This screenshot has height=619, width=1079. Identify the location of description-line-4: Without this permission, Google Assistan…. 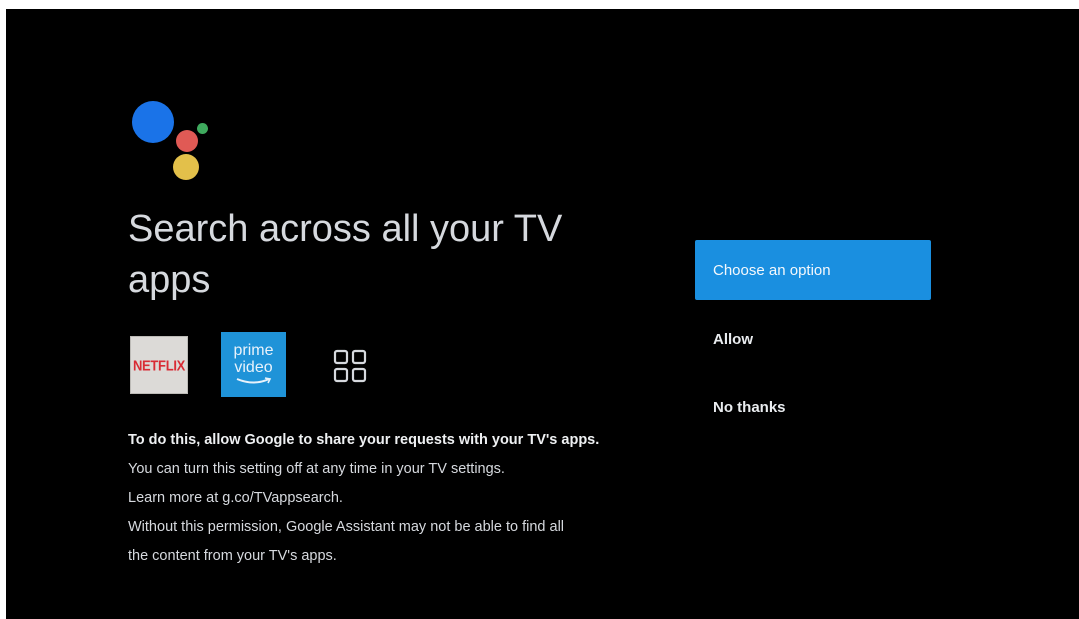
(346, 527).